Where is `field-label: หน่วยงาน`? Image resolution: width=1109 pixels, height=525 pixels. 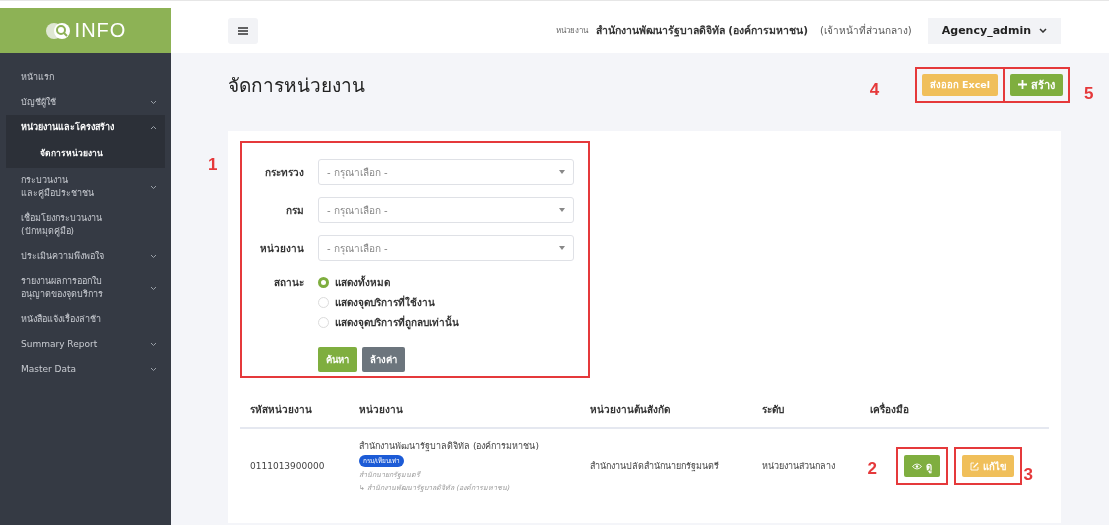
field-label: หน่วยงาน is located at coordinates (281, 248).